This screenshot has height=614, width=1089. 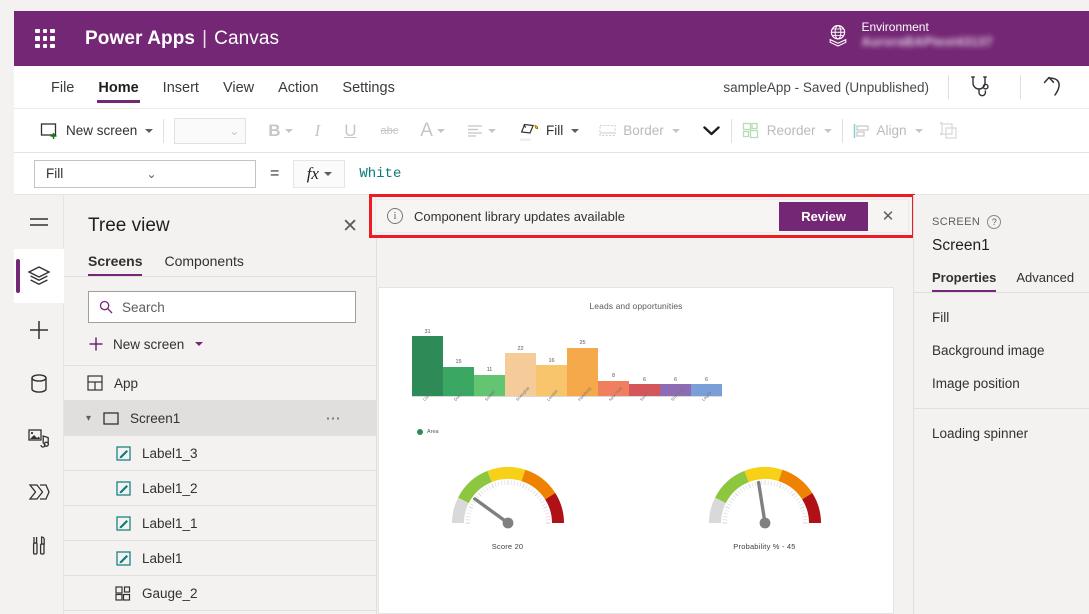 I want to click on align-button: Align, so click(x=888, y=131).